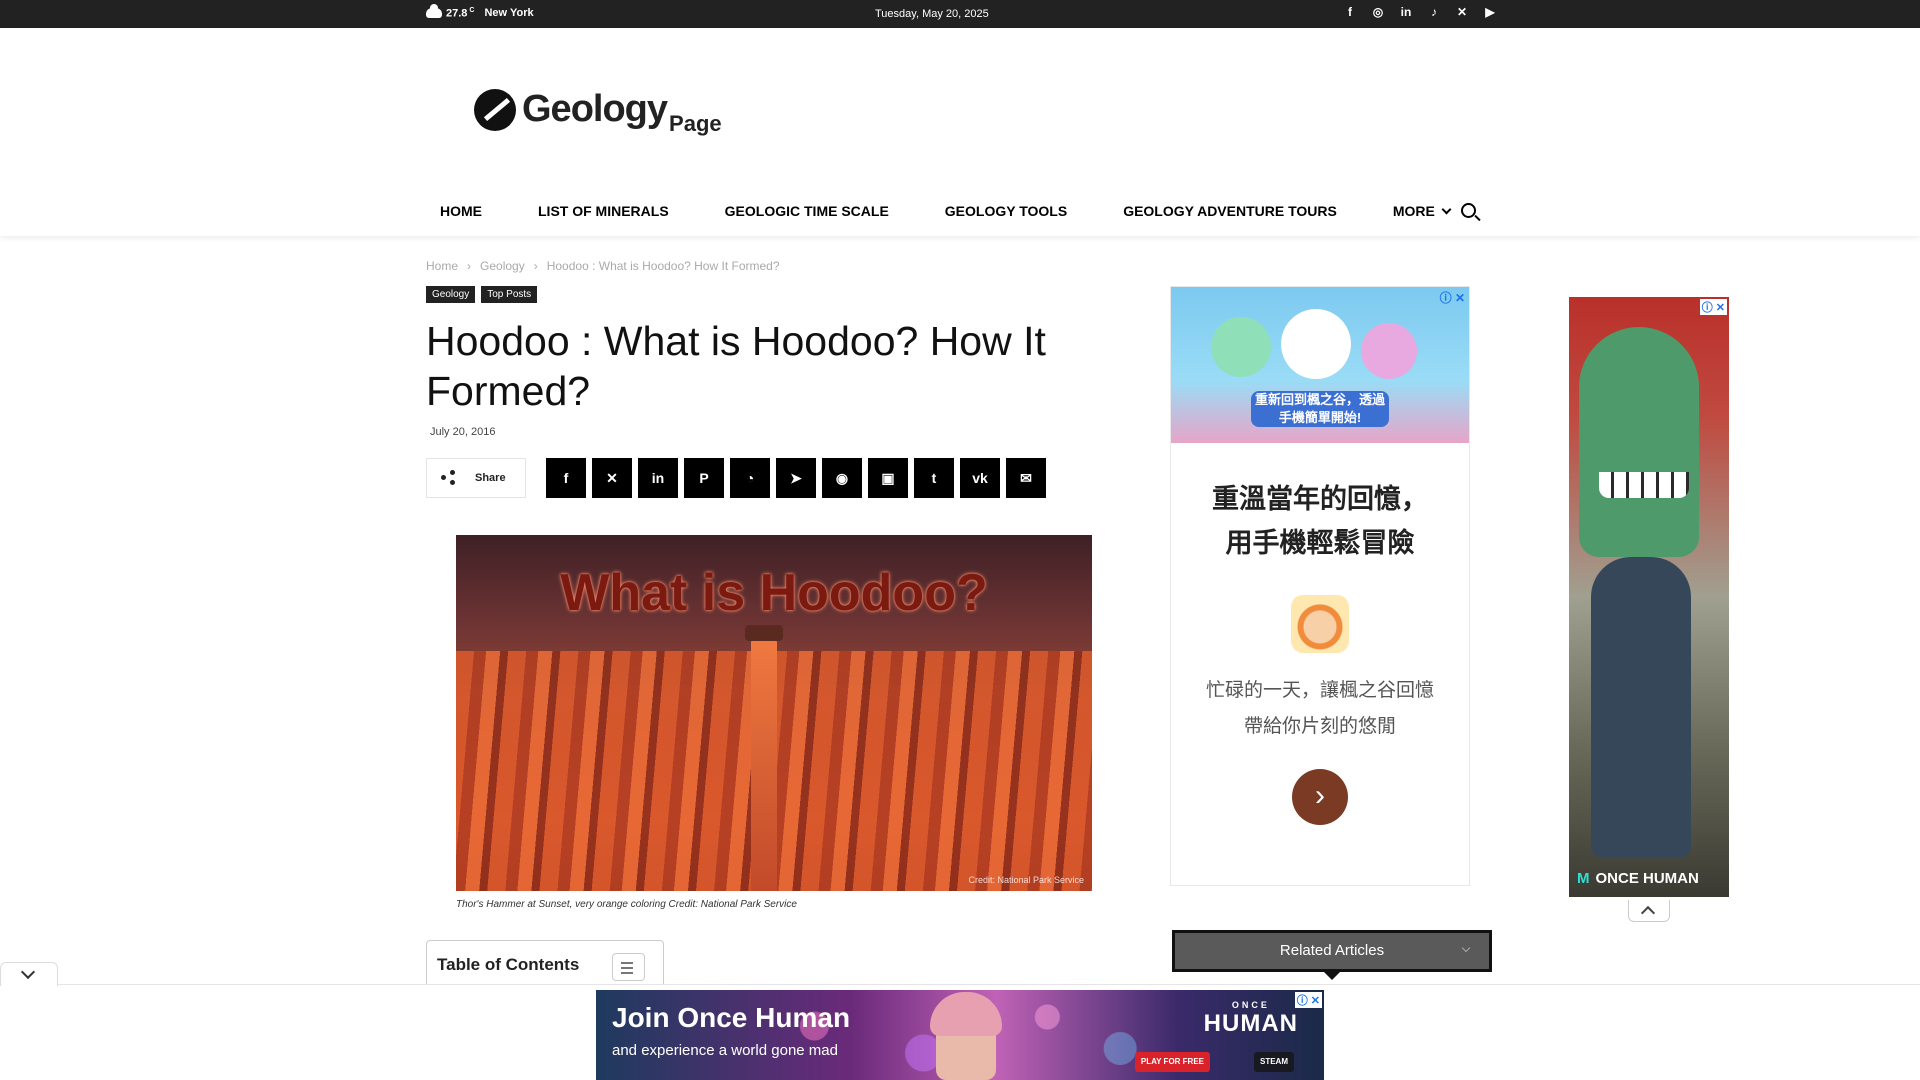 This screenshot has height=1080, width=1920. What do you see at coordinates (595, 109) in the screenshot?
I see `logo-text: Geology` at bounding box center [595, 109].